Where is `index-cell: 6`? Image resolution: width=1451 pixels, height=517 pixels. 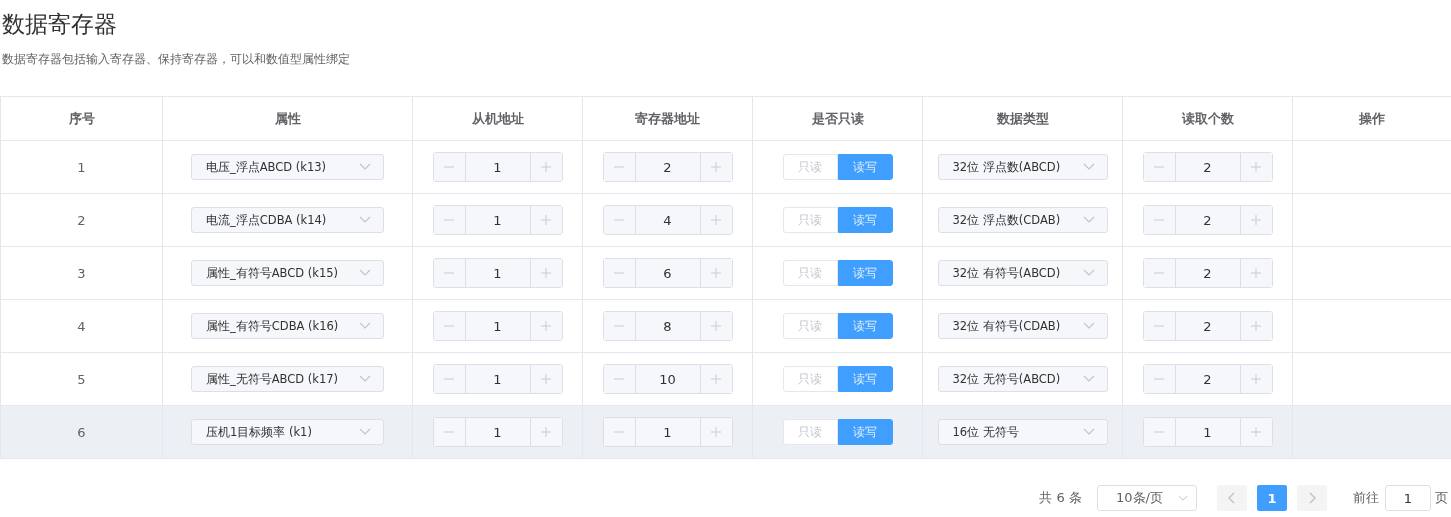
index-cell: 6 is located at coordinates (81, 432).